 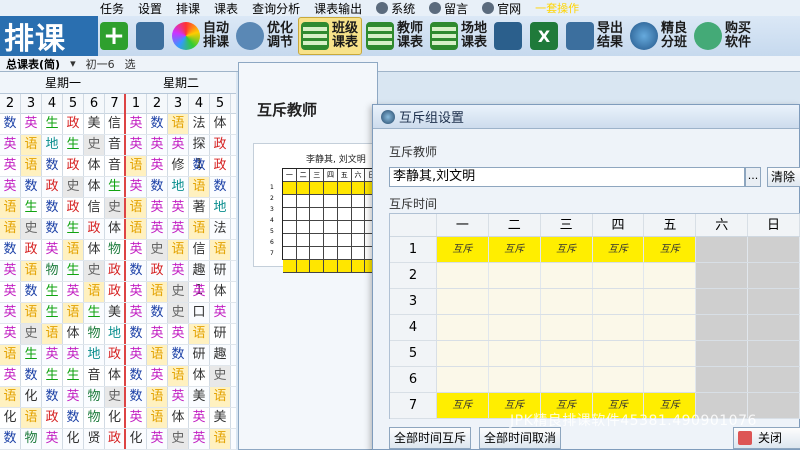 What do you see at coordinates (100, 64) in the screenshot?
I see `term-selector: 初一6` at bounding box center [100, 64].